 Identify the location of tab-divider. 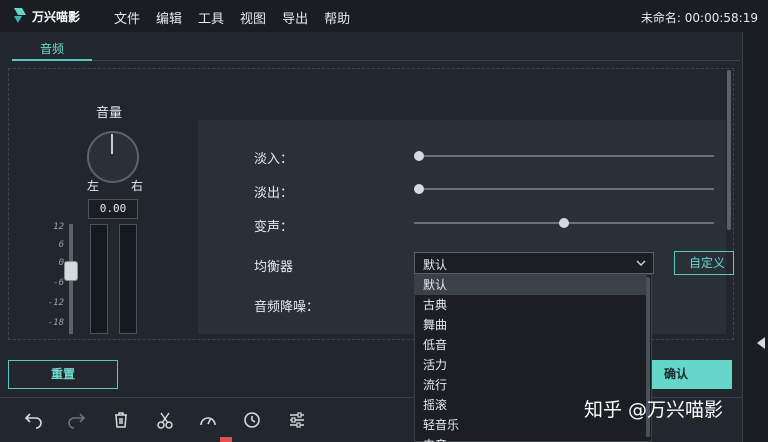
(416, 60).